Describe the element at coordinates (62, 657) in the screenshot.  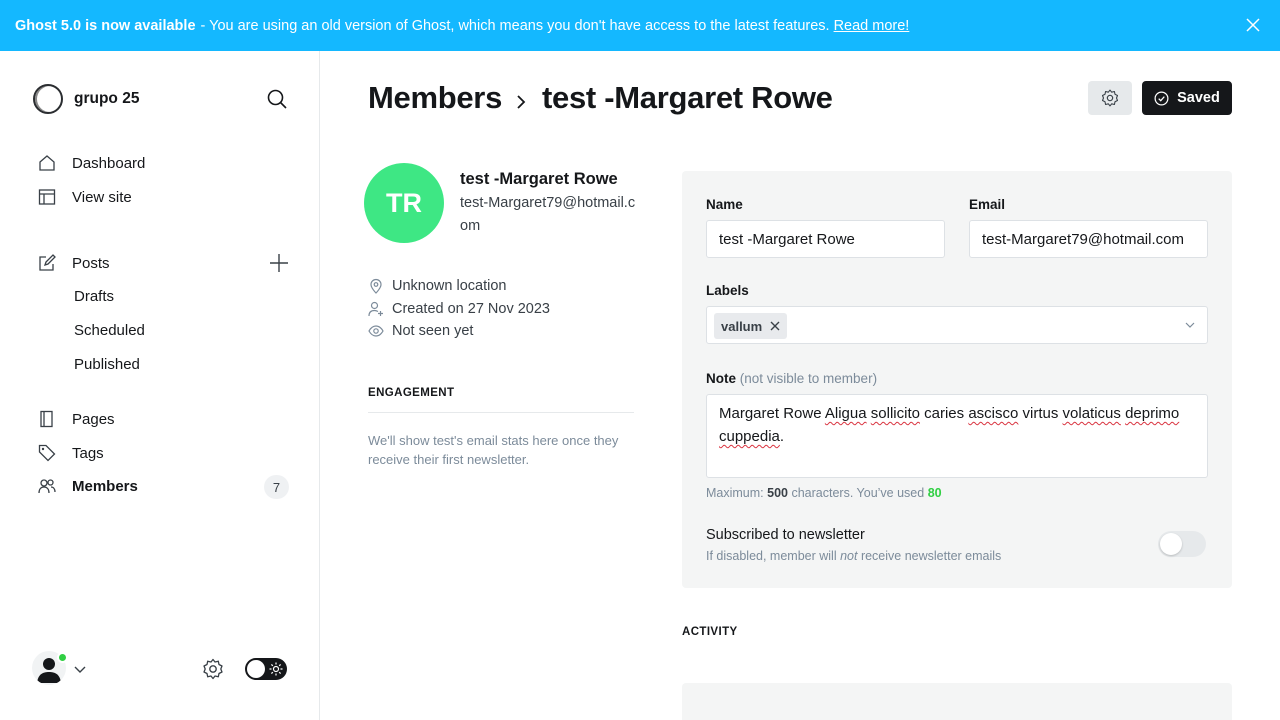
I see `online-status-dot` at that location.